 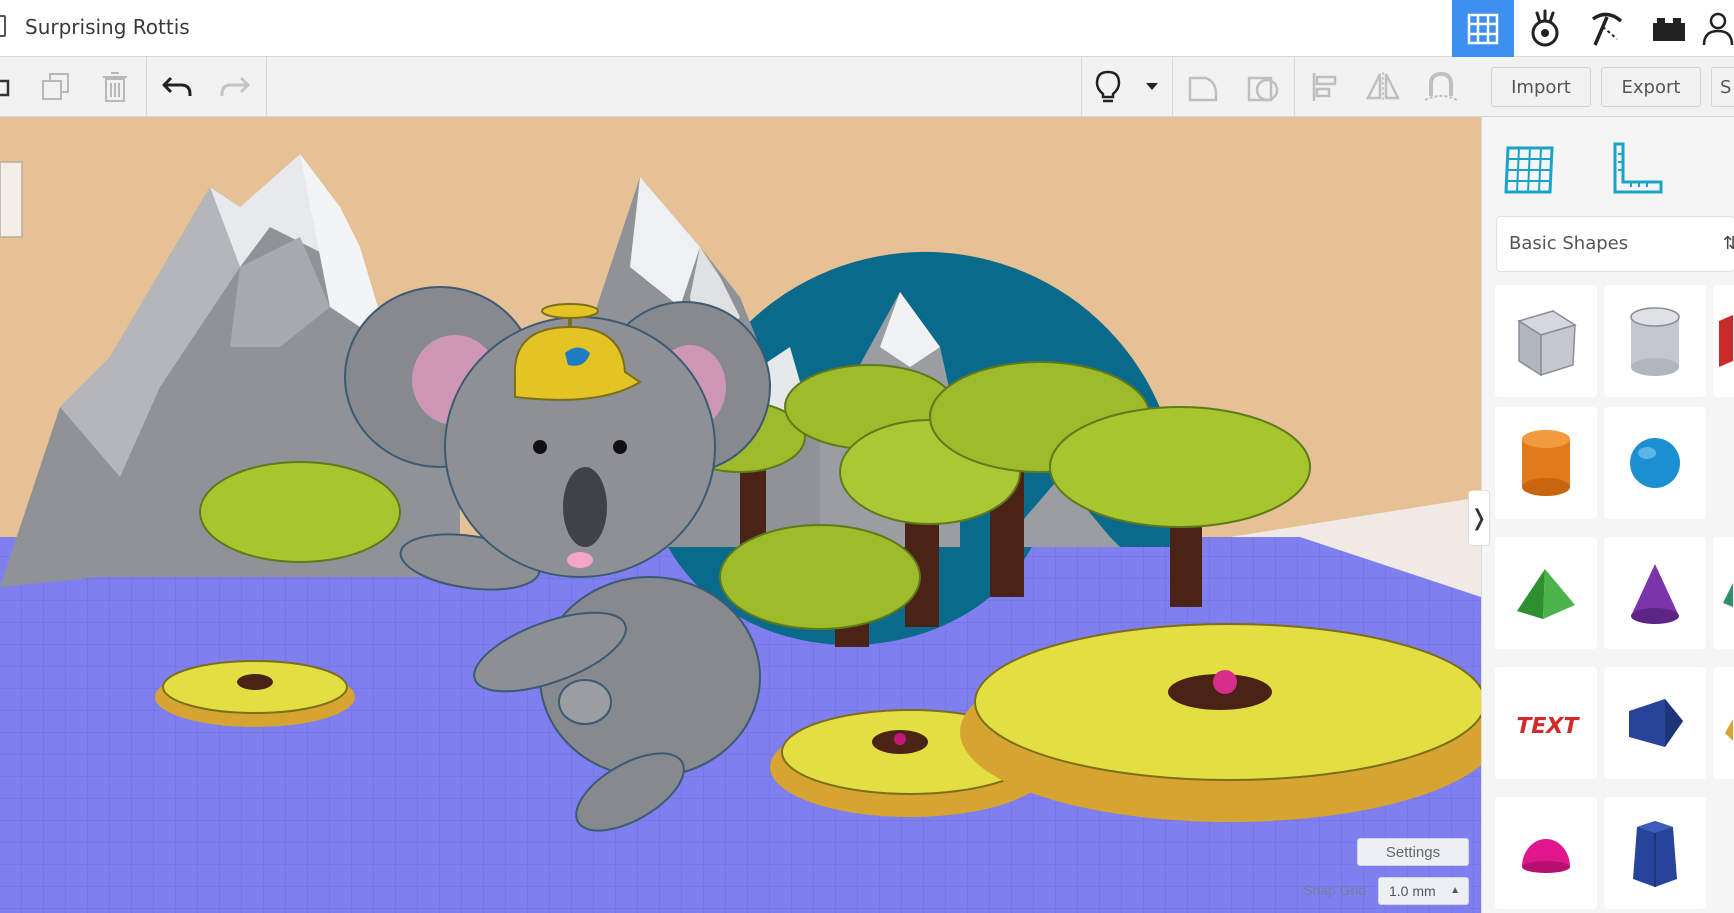 I want to click on lego-view-button, so click(x=1669, y=28).